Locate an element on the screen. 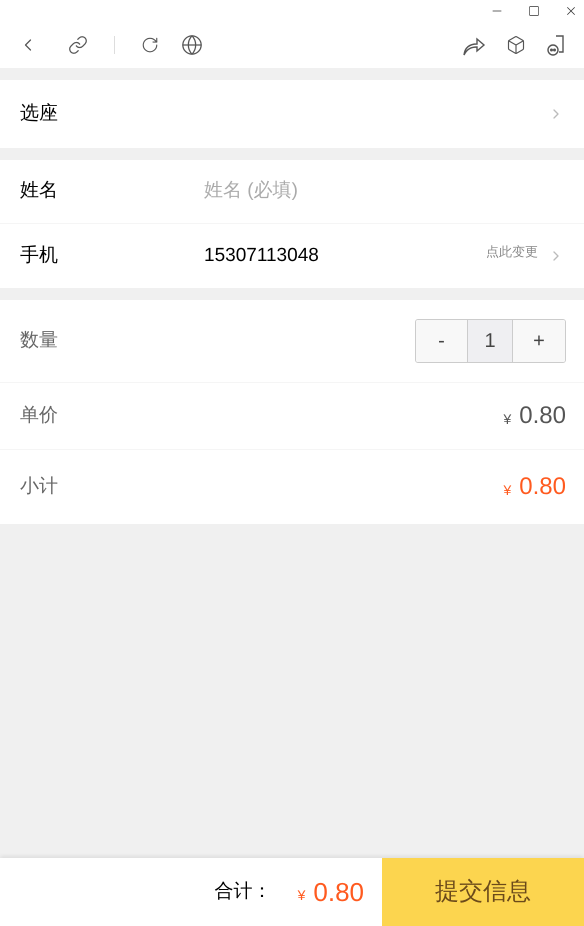 The image size is (584, 926). subtotal-price: 0.80 is located at coordinates (542, 487).